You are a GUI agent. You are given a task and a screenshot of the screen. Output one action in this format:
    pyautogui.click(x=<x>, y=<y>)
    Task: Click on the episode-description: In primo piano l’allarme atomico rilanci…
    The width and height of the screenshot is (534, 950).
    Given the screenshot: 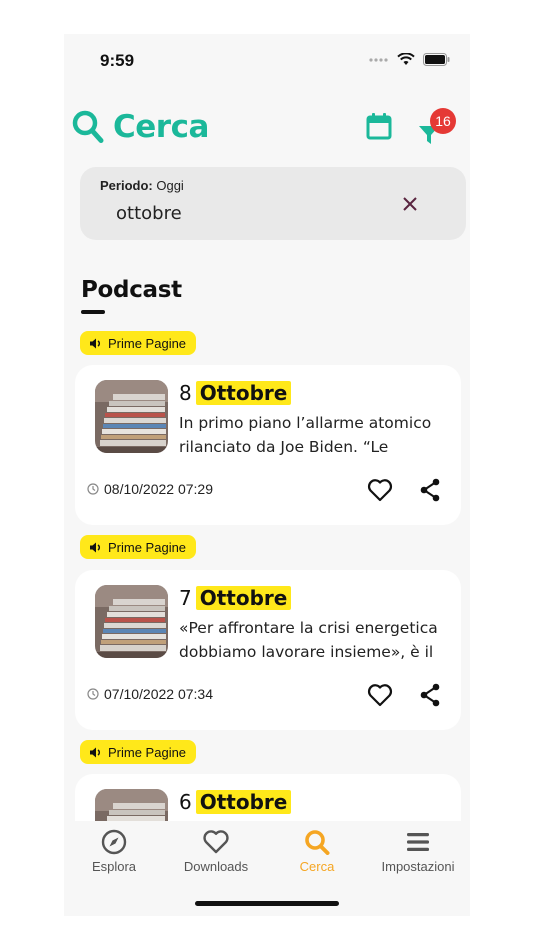 What is the action you would take?
    pyautogui.click(x=305, y=435)
    